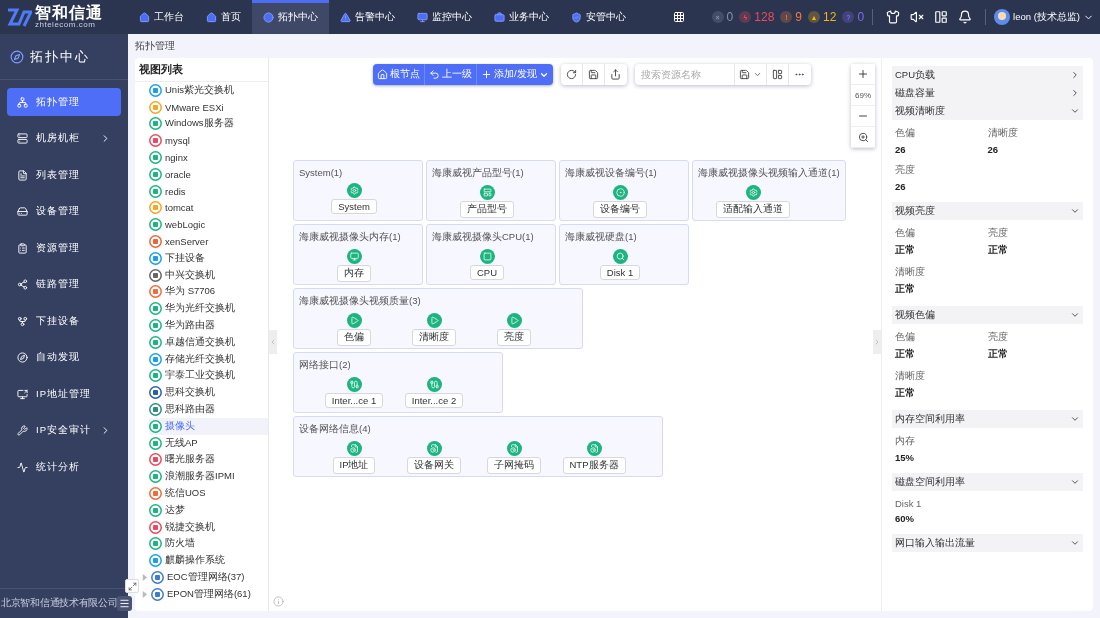  What do you see at coordinates (354, 206) in the screenshot?
I see `node-label: System` at bounding box center [354, 206].